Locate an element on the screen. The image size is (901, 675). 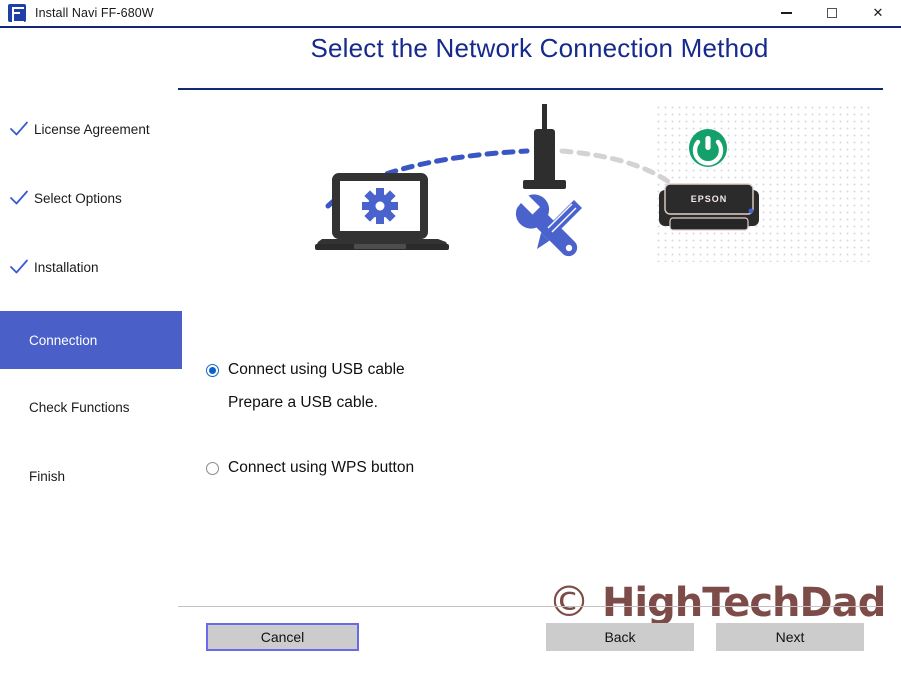
sidebar-item-check-functions: Check Functions is located at coordinates (91, 407).